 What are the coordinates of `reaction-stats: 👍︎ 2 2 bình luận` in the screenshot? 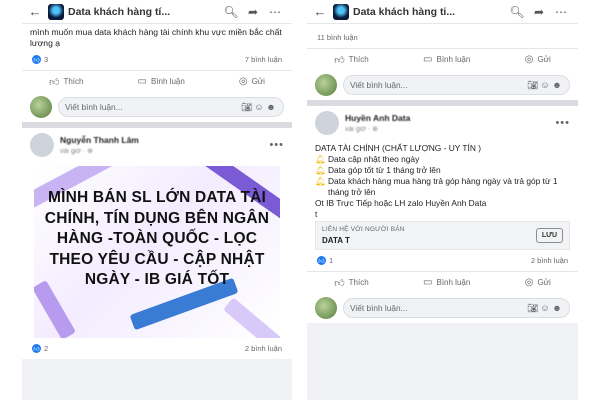 It's located at (157, 348).